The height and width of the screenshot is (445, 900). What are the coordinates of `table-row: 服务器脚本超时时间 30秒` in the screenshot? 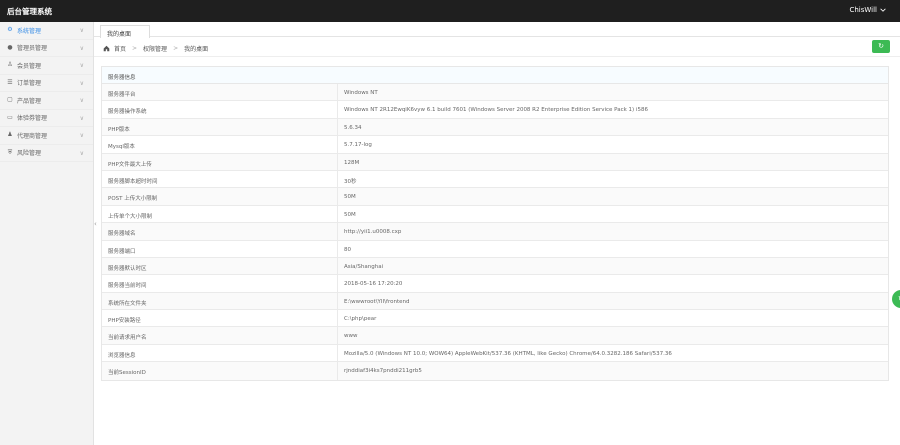 It's located at (495, 179).